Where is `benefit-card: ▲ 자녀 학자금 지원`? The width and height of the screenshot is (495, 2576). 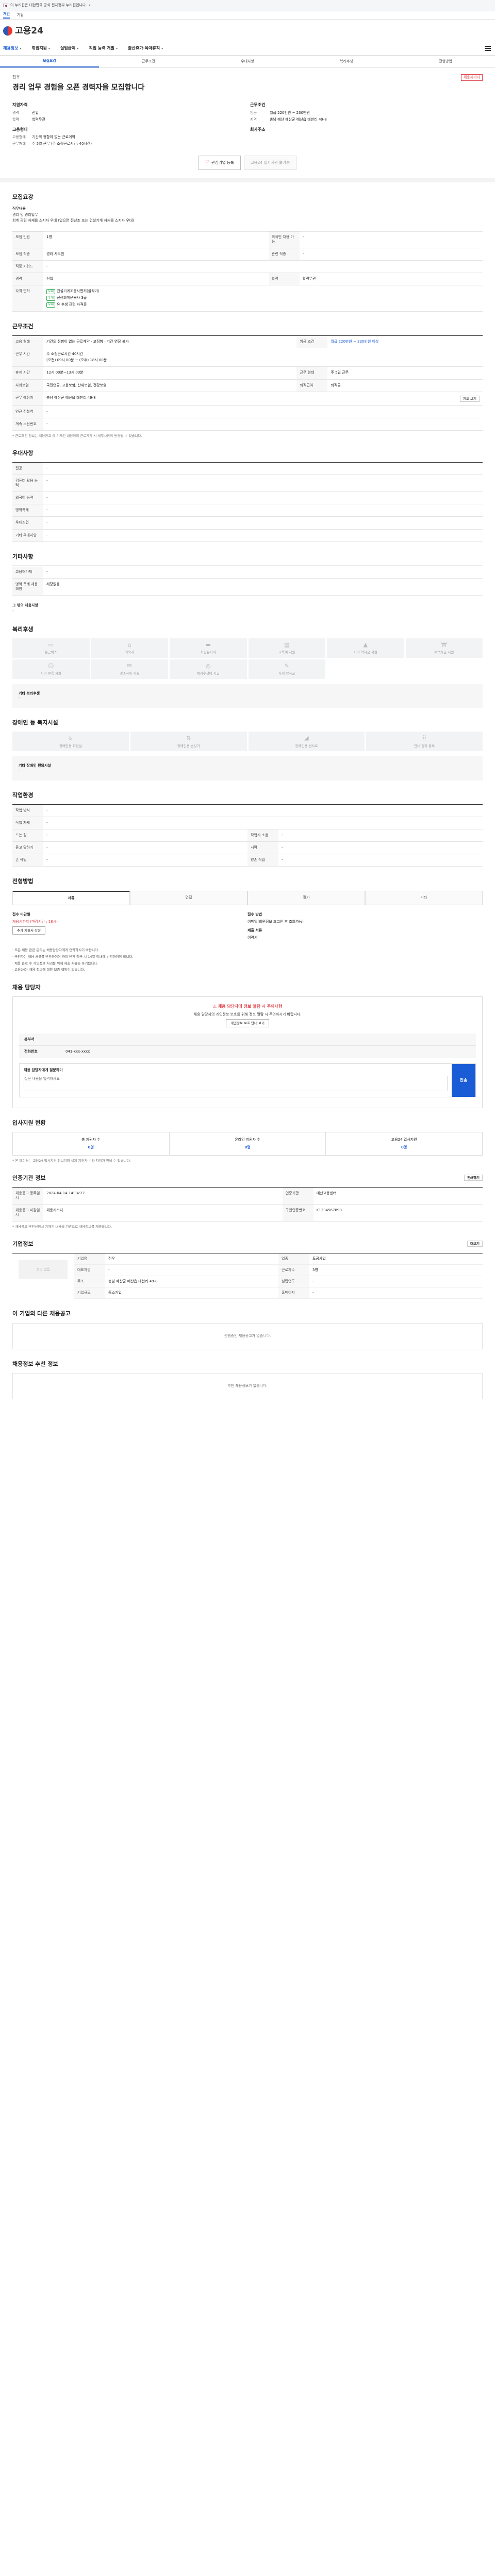
benefit-card: ▲ 자녀 학자금 지원 is located at coordinates (365, 648).